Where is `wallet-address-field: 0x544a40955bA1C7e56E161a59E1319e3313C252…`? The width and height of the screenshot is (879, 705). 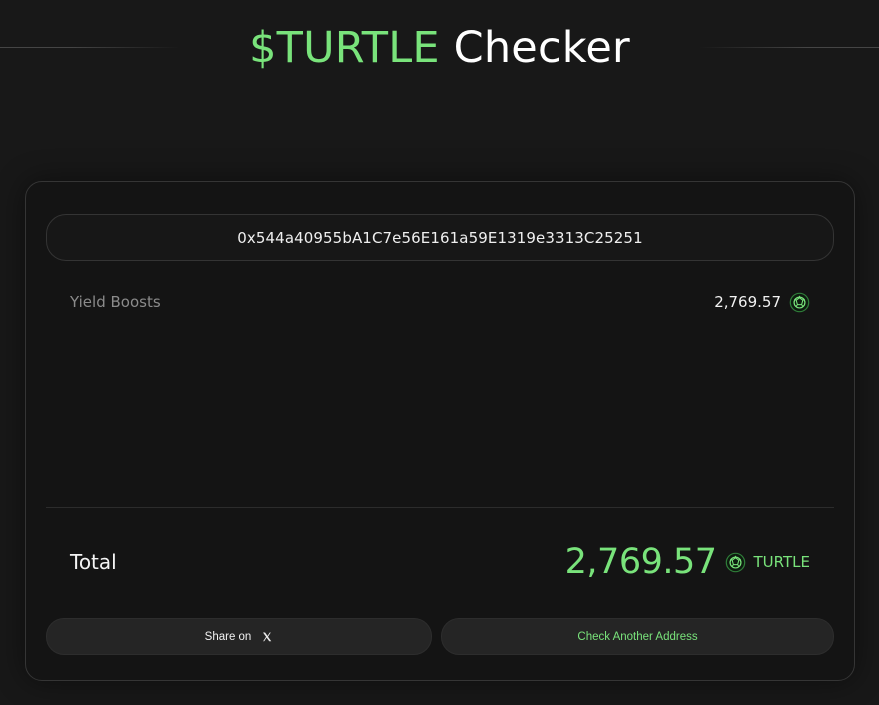
wallet-address-field: 0x544a40955bA1C7e56E161a59E1319e3313C252… is located at coordinates (440, 237).